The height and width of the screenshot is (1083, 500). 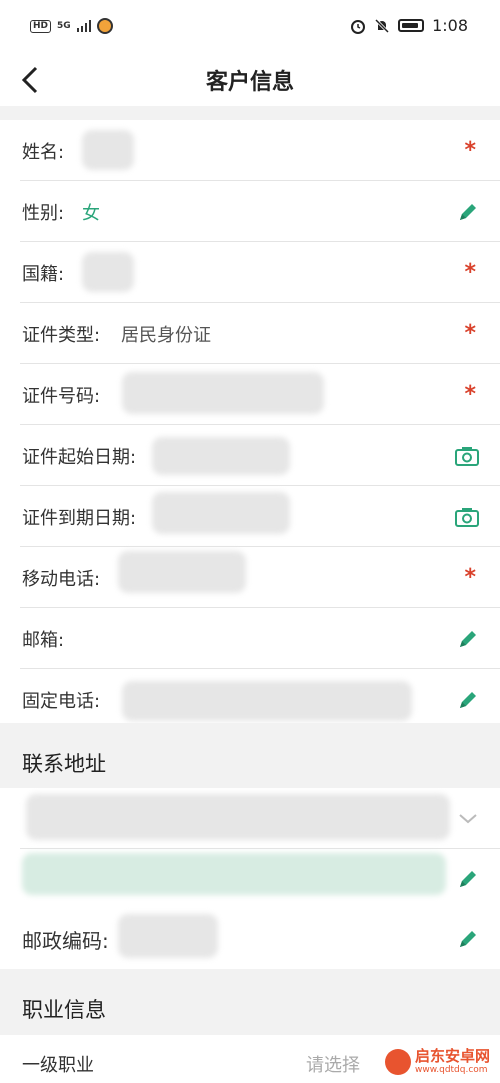 I want to click on watermark-logo-icon, so click(x=397, y=1061).